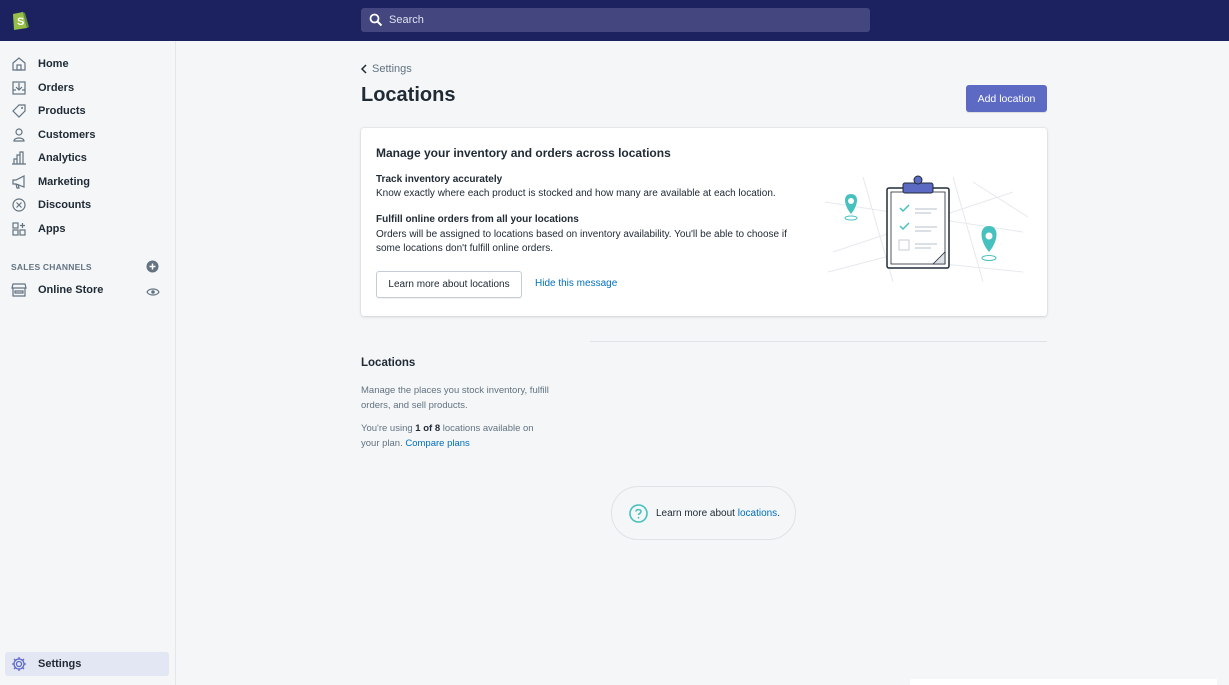 Image resolution: width=1229 pixels, height=685 pixels. I want to click on sidebar-item-label: Settings, so click(60, 664).